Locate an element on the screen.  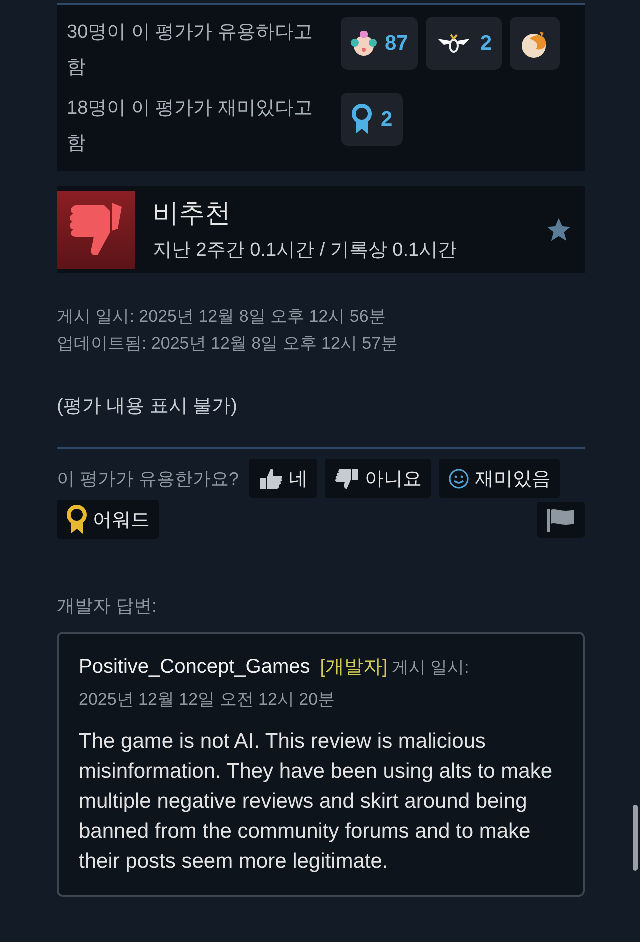
developer-tag: [개발자] is located at coordinates (354, 667).